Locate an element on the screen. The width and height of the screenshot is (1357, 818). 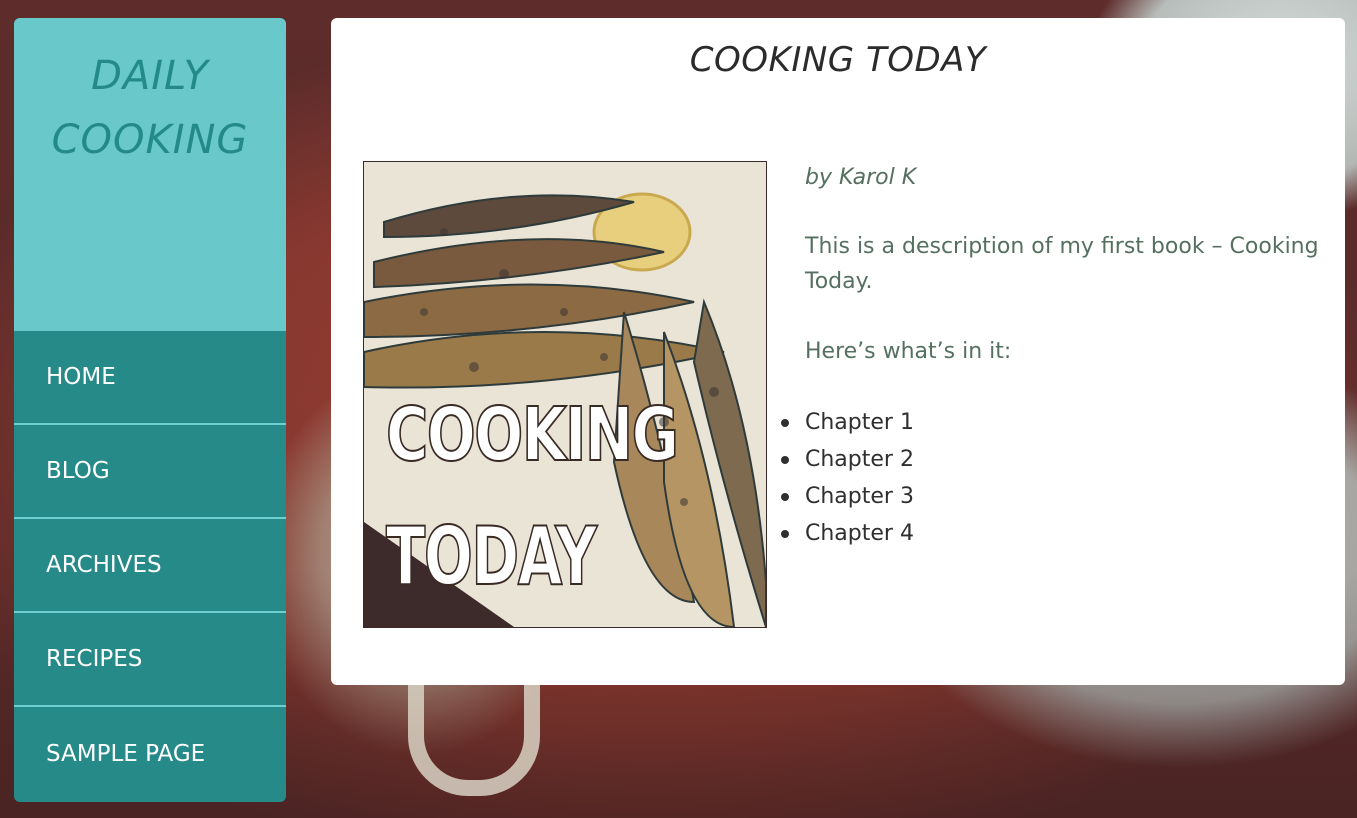
list-item: Chapter 2 is located at coordinates (1053, 459).